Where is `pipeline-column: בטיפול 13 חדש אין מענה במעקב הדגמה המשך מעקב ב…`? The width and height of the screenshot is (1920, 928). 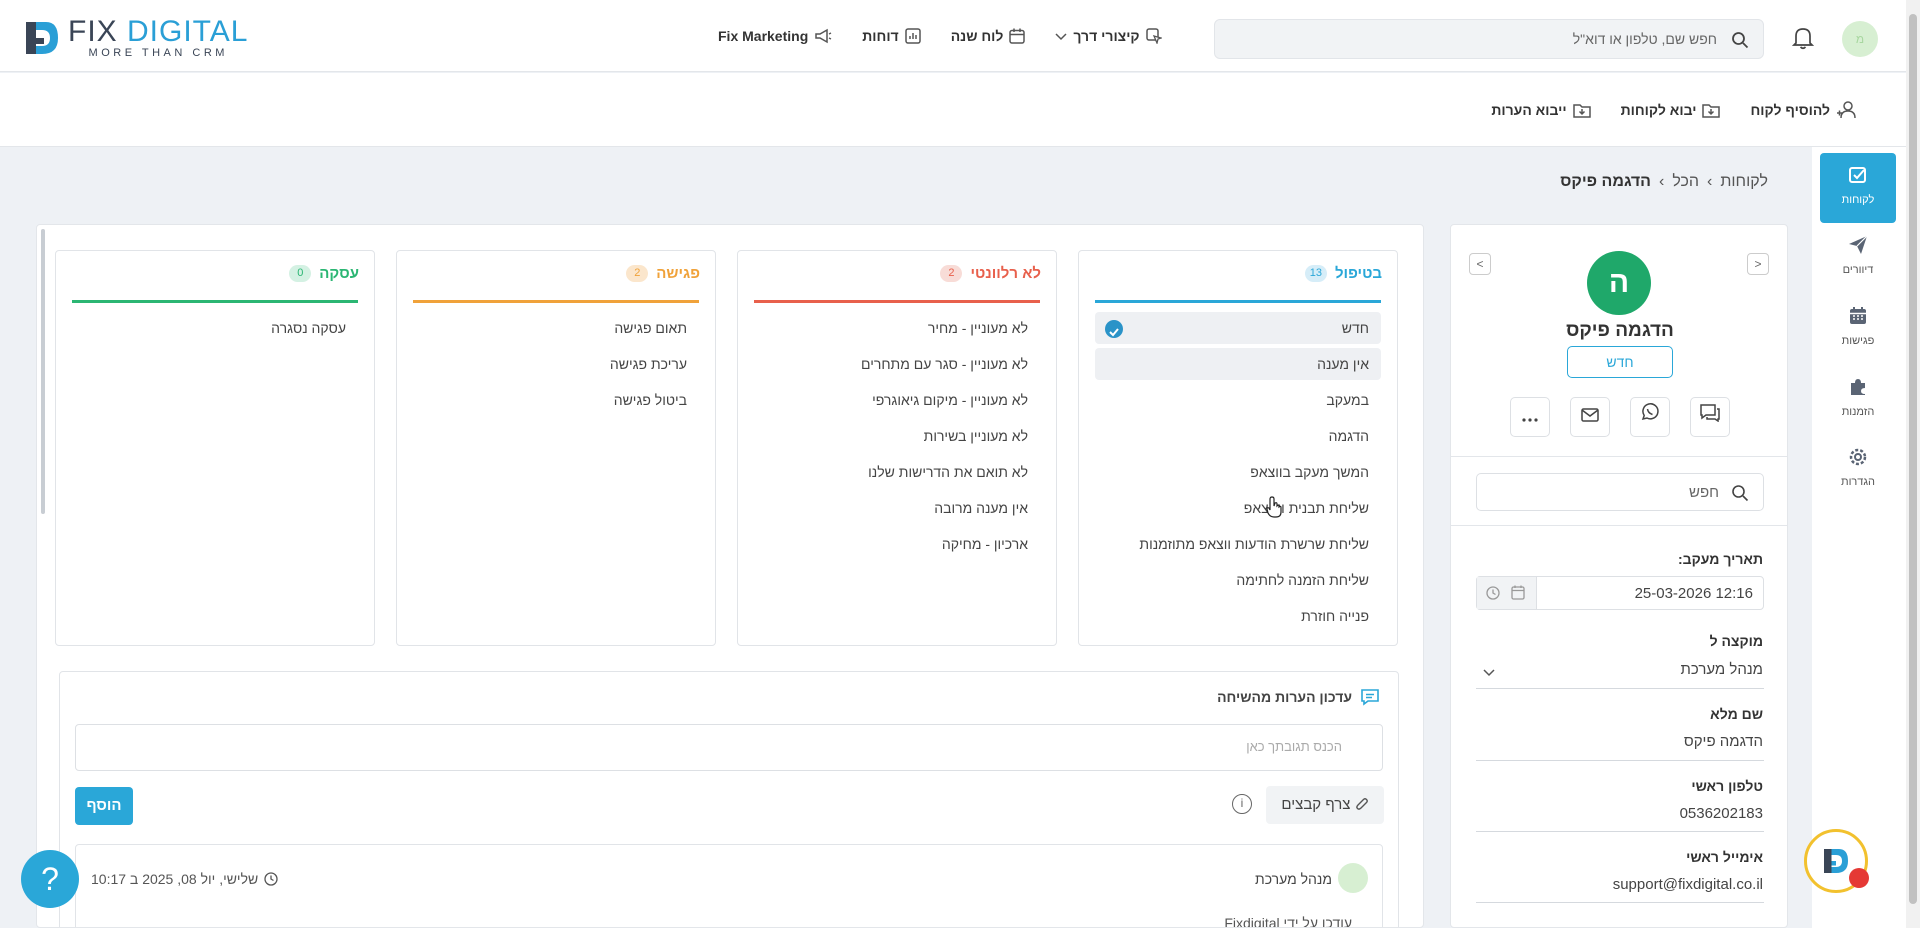 pipeline-column: בטיפול 13 חדש אין מענה במעקב הדגמה המשך מעקב ב… is located at coordinates (1238, 448).